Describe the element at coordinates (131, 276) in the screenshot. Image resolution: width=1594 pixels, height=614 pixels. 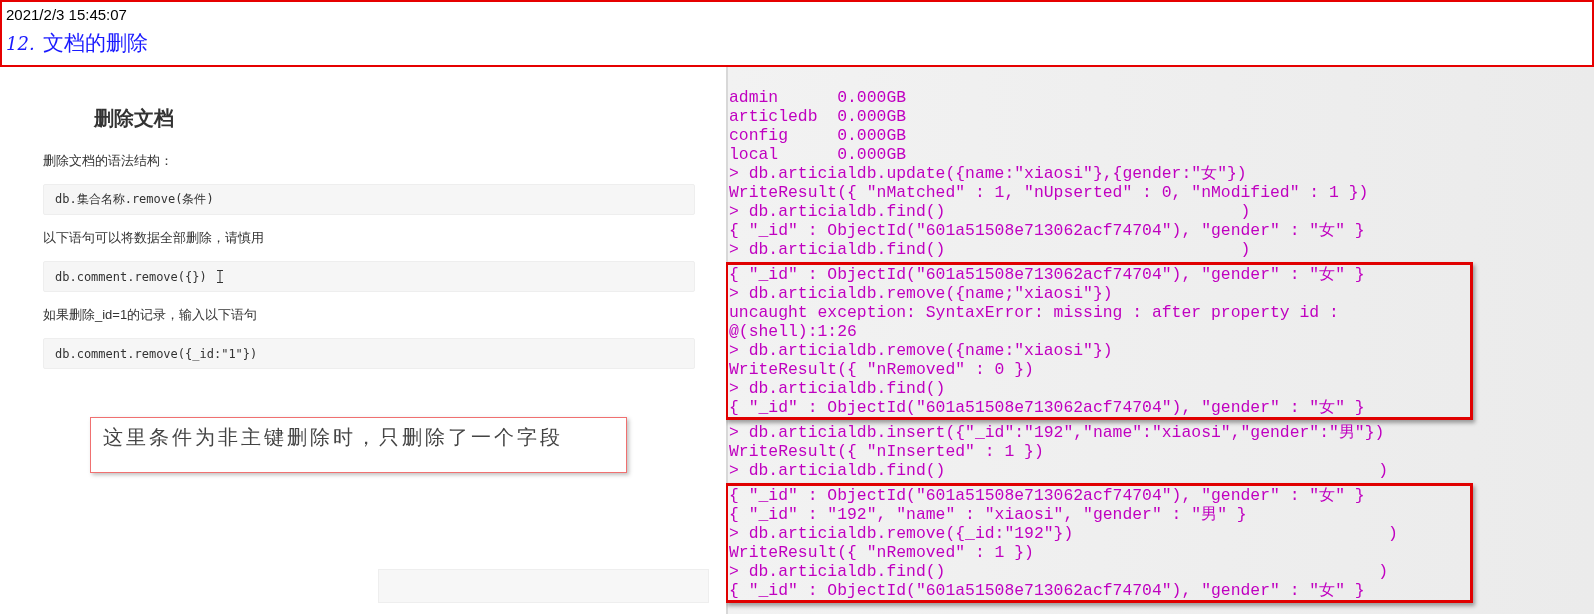
I see `code-text: db.comment.remove({})` at that location.